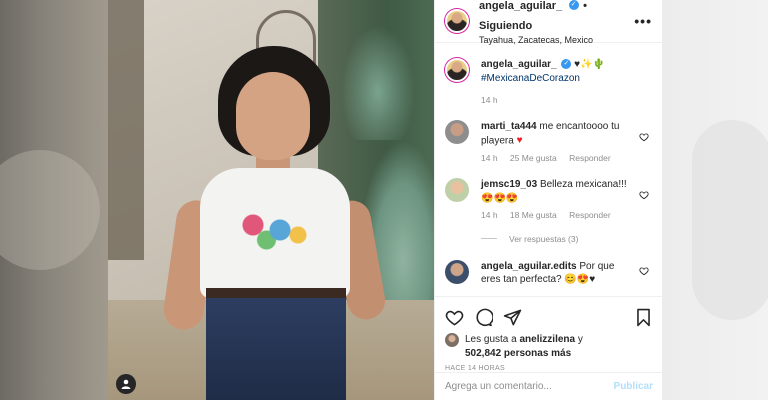  What do you see at coordinates (126, 384) in the screenshot?
I see `user-silhouette-icon` at bounding box center [126, 384].